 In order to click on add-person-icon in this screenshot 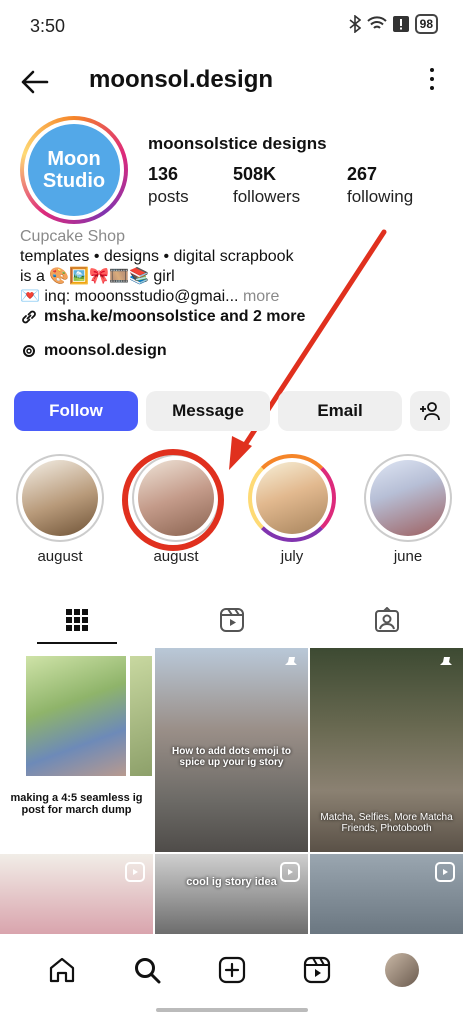, I will do `click(430, 411)`.